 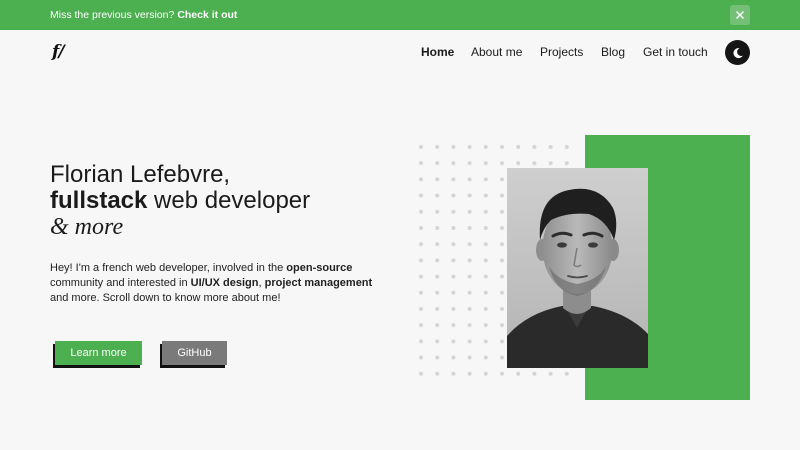 I want to click on announcement-bar: Miss the previous version? Check it out, so click(x=400, y=15).